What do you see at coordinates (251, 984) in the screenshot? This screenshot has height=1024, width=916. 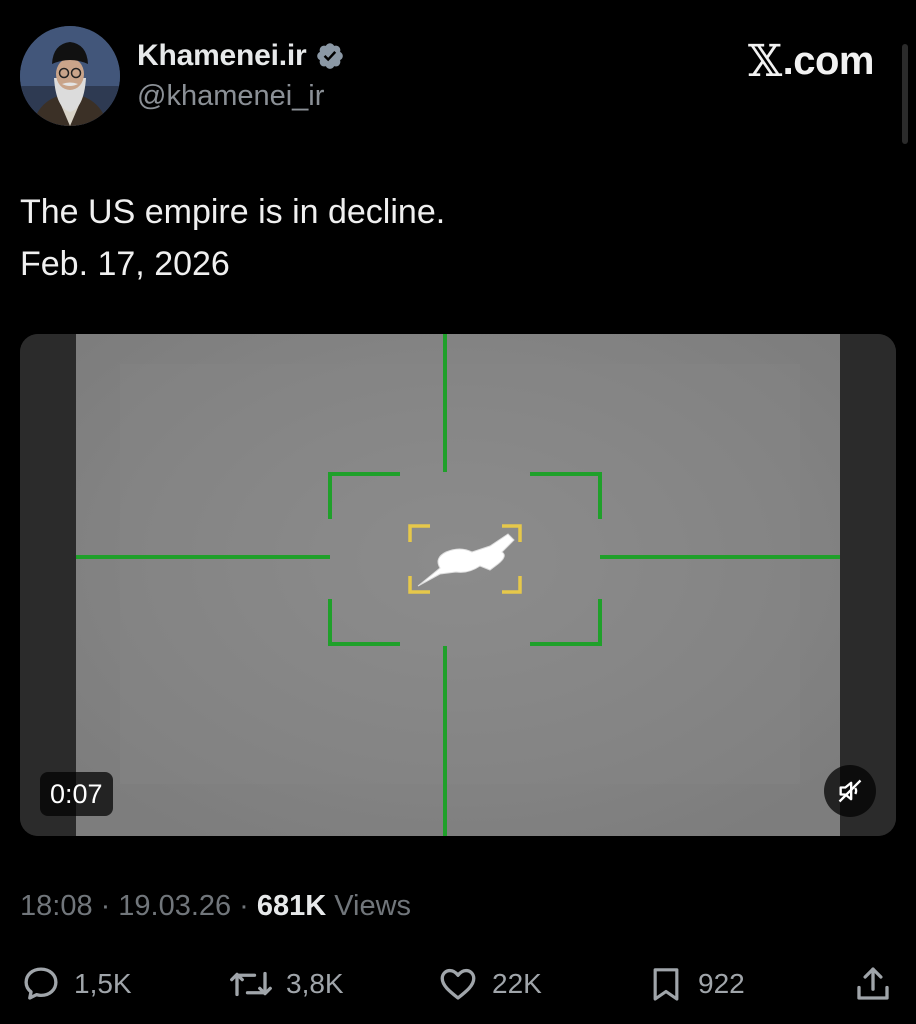 I see `repost-icon` at bounding box center [251, 984].